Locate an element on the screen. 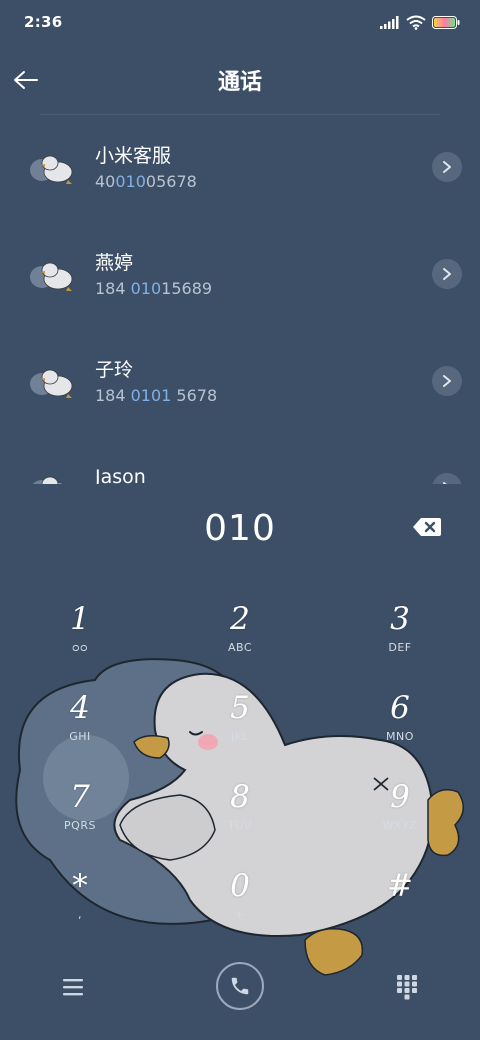 Image resolution: width=480 pixels, height=1040 pixels. key-digit: * is located at coordinates (80, 886).